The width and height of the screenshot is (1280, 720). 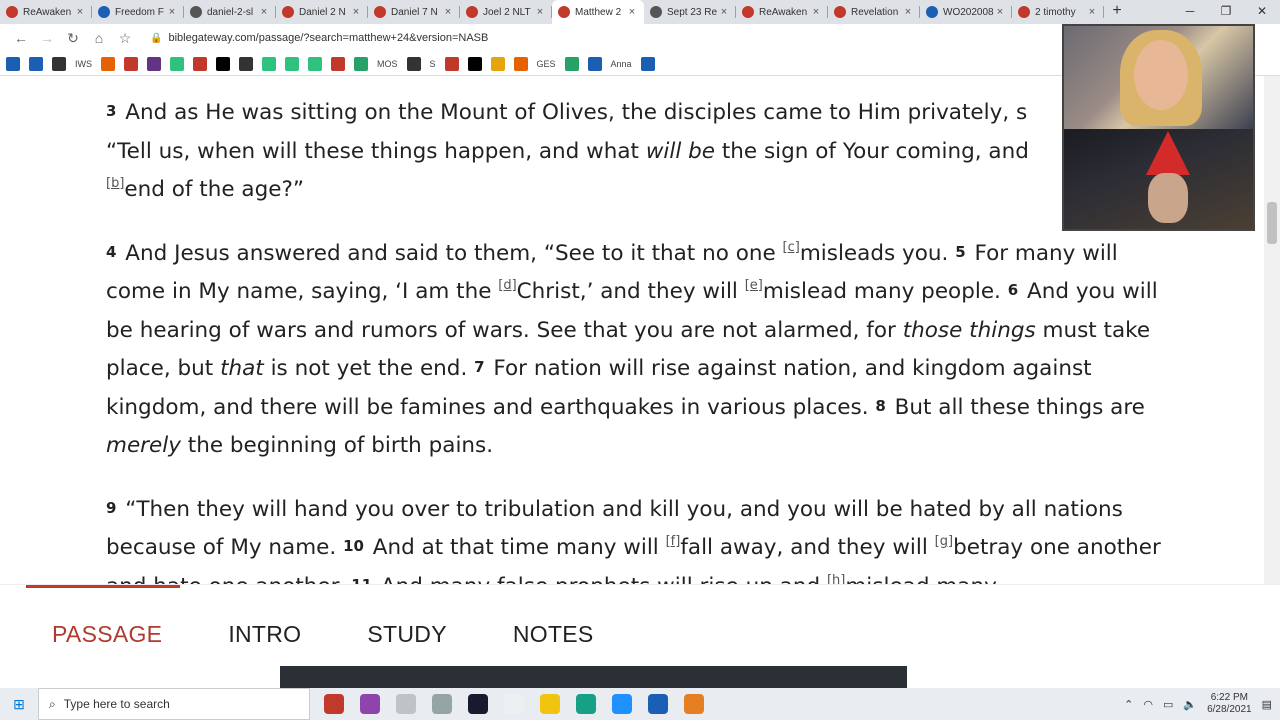 I want to click on page-scrollbar, so click(x=1272, y=330).